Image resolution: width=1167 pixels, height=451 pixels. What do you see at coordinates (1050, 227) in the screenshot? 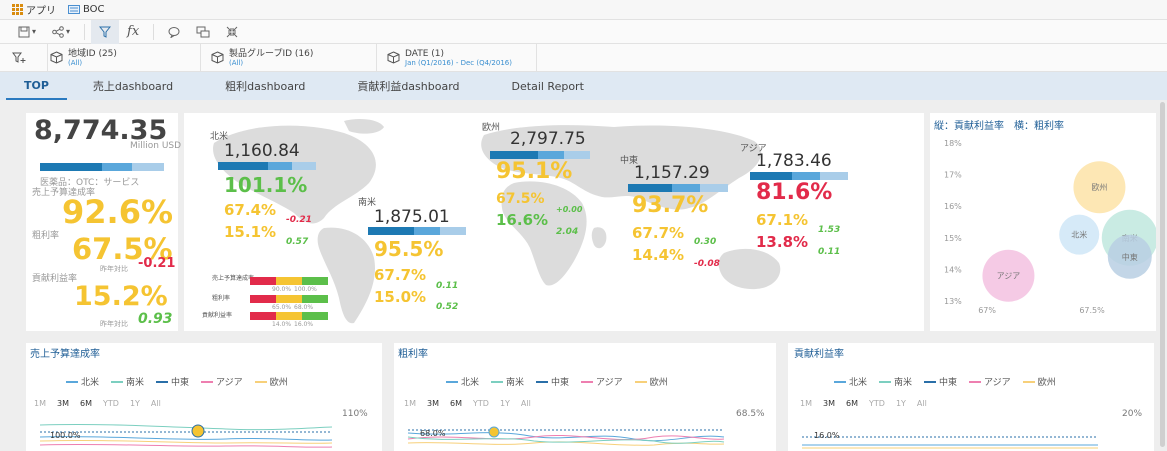
I see `bubble-chart-plot: 18%17%16%15%14%13%67%67.5%欧州北米南米中東アジア` at bounding box center [1050, 227].